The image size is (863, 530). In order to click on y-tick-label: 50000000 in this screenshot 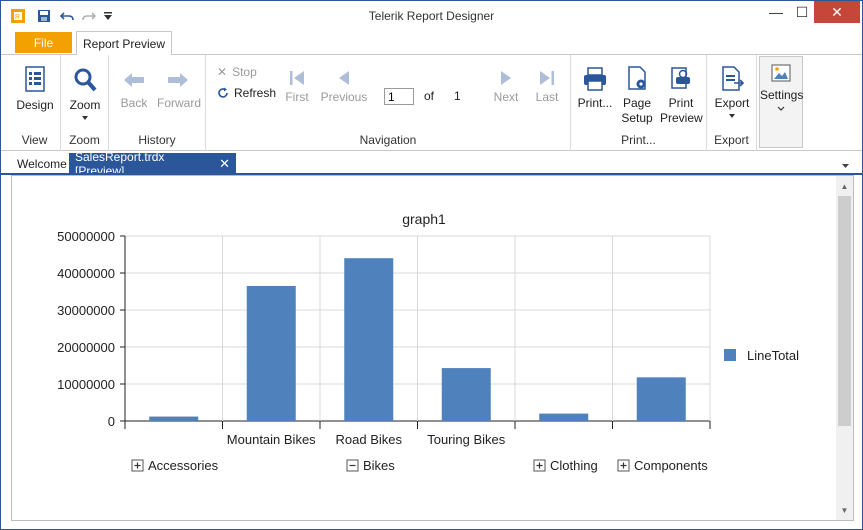, I will do `click(86, 236)`.